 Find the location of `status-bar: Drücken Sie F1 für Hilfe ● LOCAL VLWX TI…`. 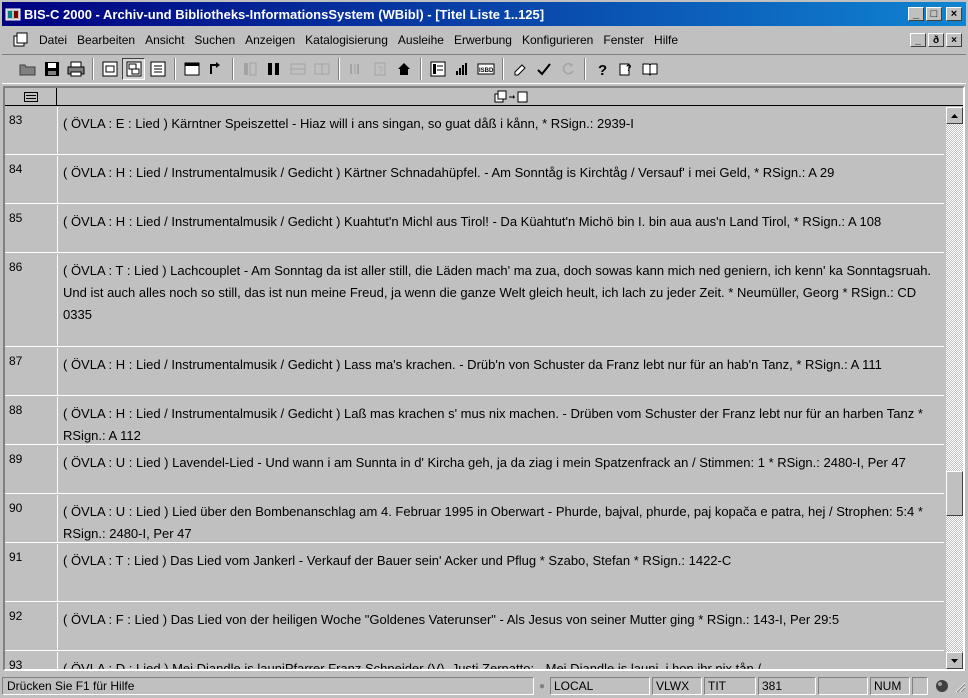

status-bar: Drücken Sie F1 für Hilfe ● LOCAL VLWX TI… is located at coordinates (484, 686).